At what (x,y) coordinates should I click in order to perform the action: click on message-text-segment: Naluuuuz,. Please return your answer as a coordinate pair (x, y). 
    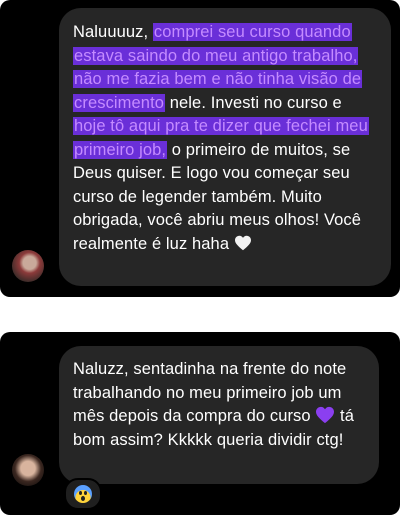
    Looking at the image, I should click on (113, 32).